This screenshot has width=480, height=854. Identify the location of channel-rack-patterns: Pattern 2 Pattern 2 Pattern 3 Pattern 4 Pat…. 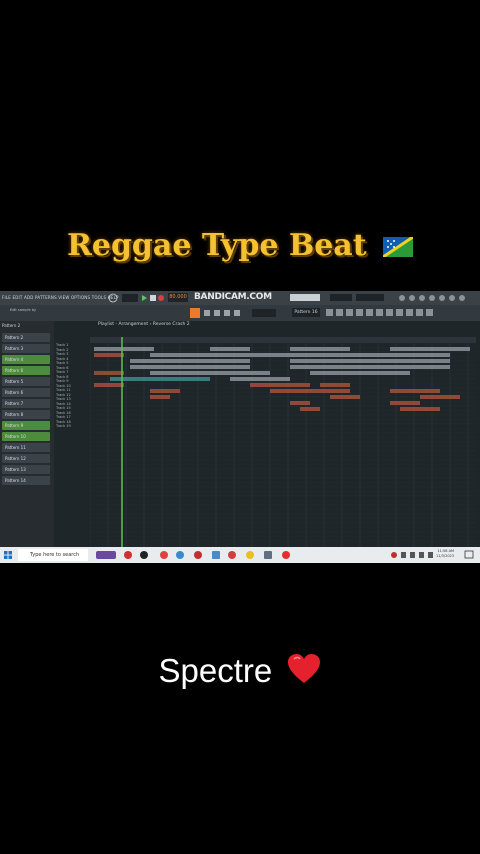
(27, 434).